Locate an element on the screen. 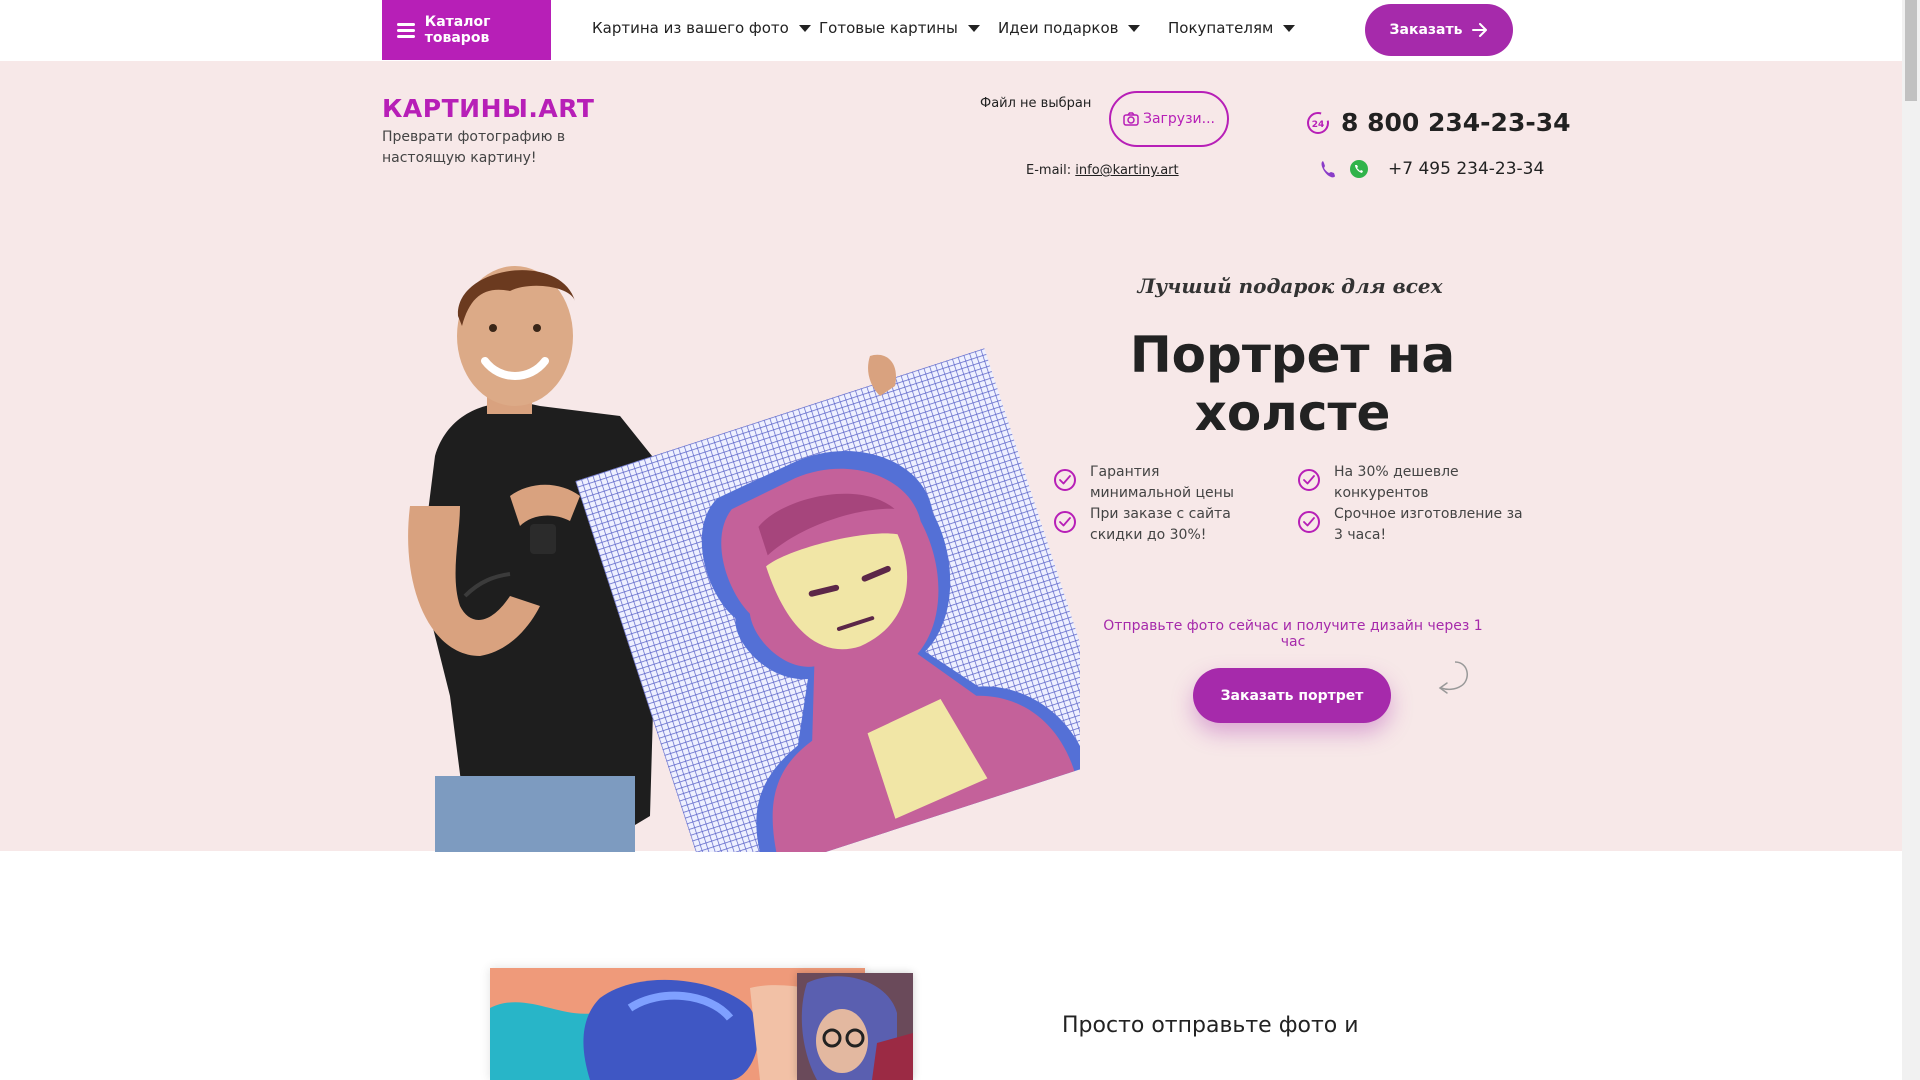 This screenshot has height=1080, width=1920. hero-subtitle: Лучший подарок для всех is located at coordinates (1290, 286).